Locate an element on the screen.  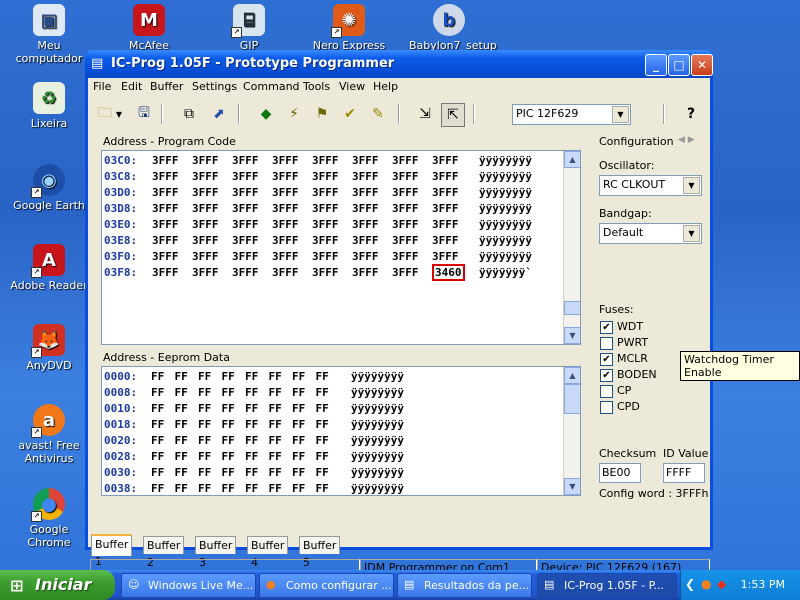
menu-settings: Settings is located at coordinates (214, 86).